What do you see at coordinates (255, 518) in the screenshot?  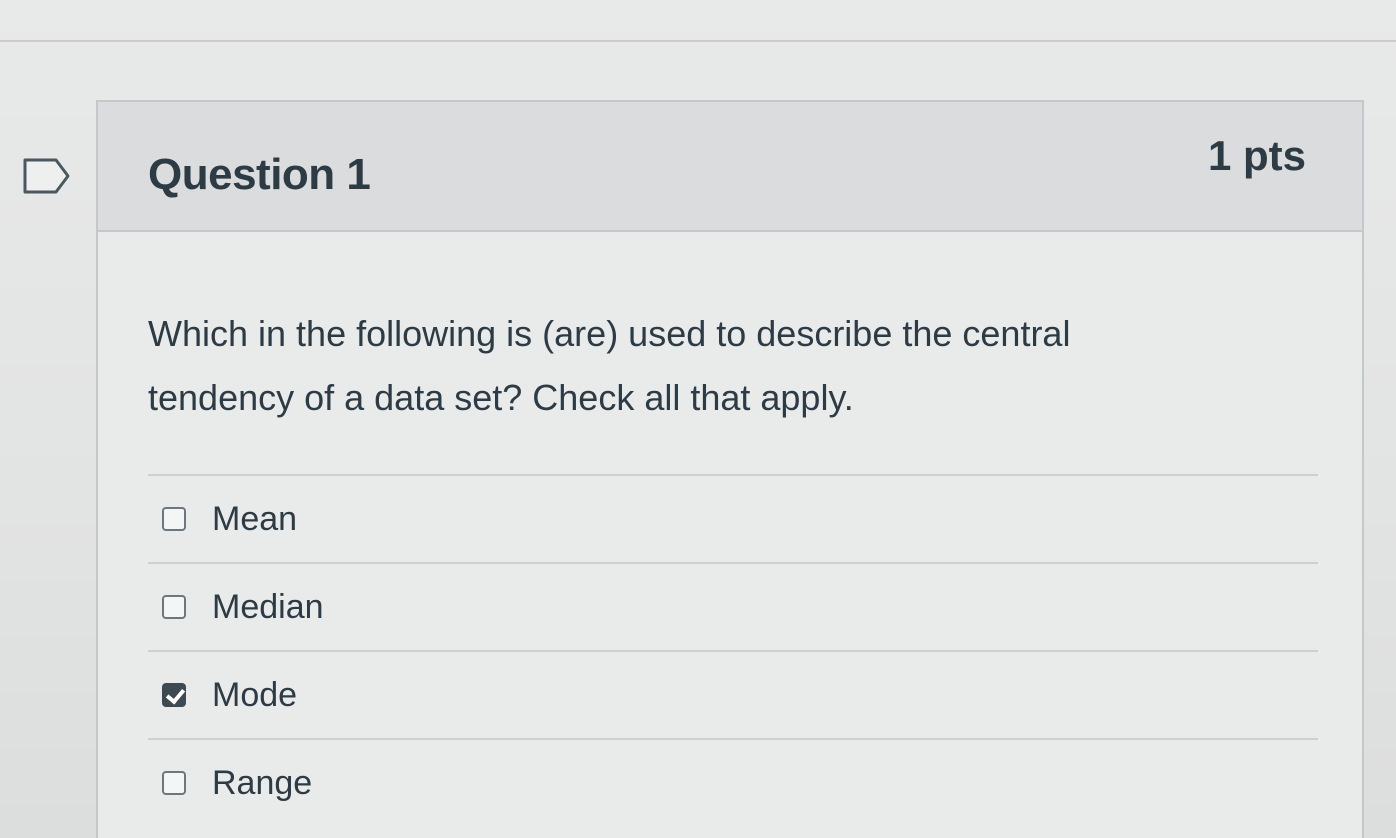 I see `answer-label: Mean` at bounding box center [255, 518].